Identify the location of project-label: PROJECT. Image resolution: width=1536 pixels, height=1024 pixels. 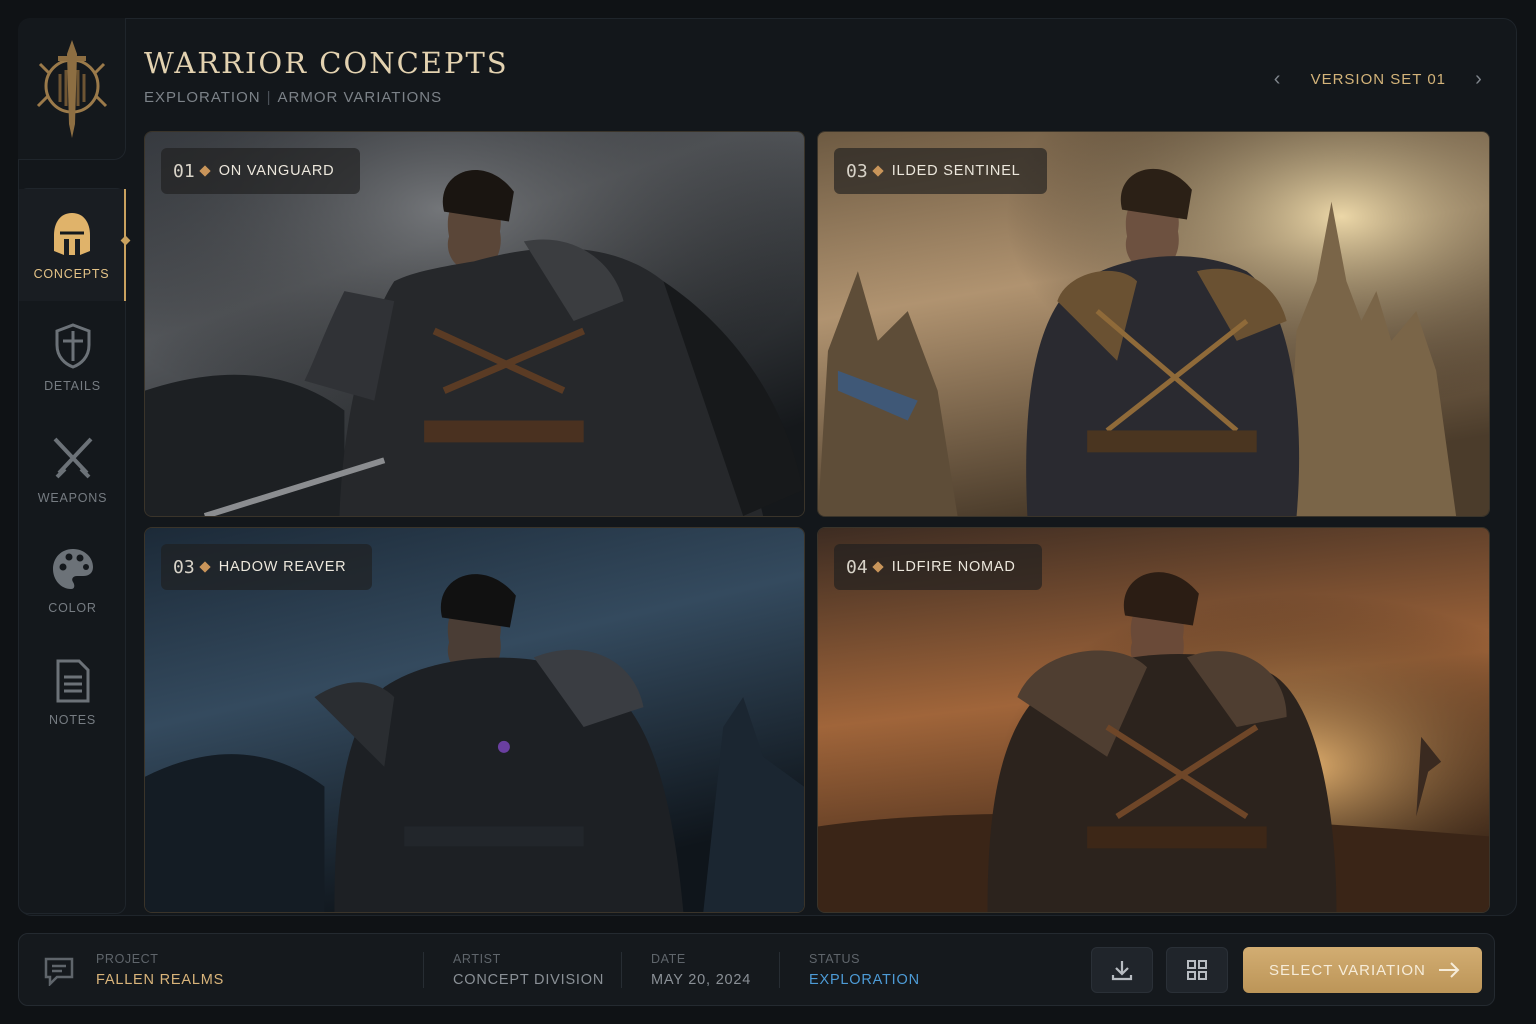
(127, 959).